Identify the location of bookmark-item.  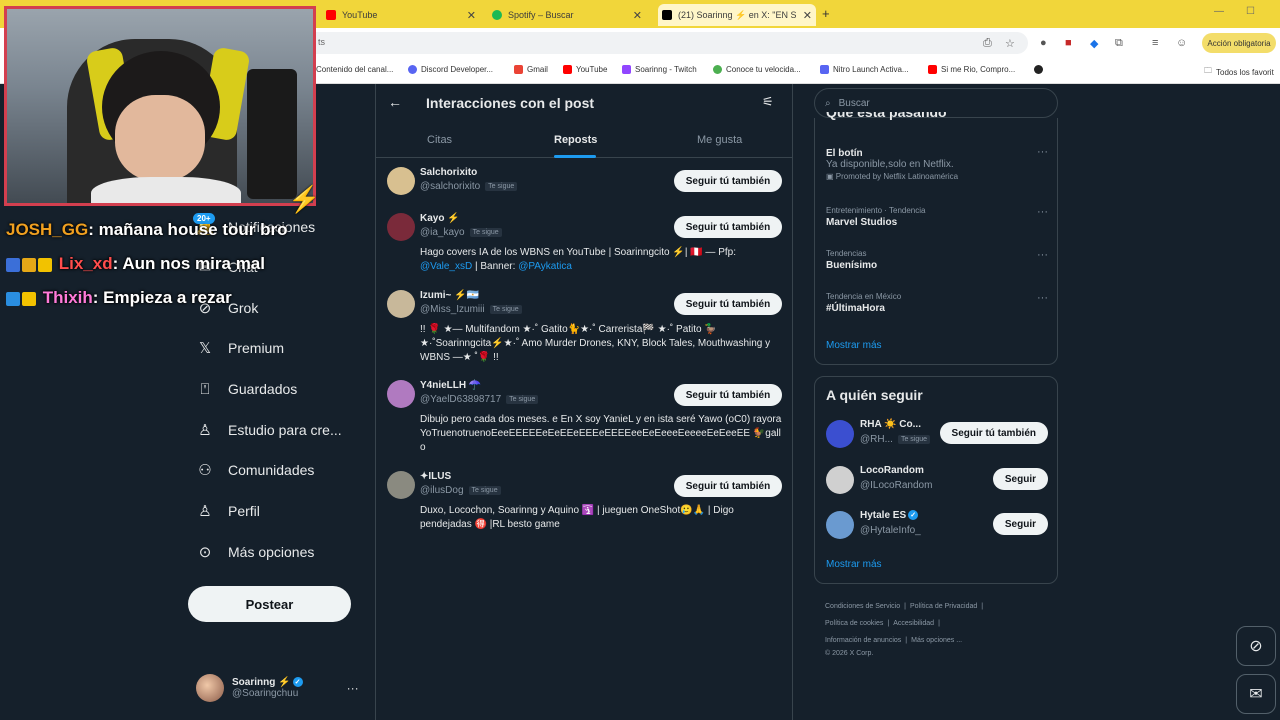
(1038, 69).